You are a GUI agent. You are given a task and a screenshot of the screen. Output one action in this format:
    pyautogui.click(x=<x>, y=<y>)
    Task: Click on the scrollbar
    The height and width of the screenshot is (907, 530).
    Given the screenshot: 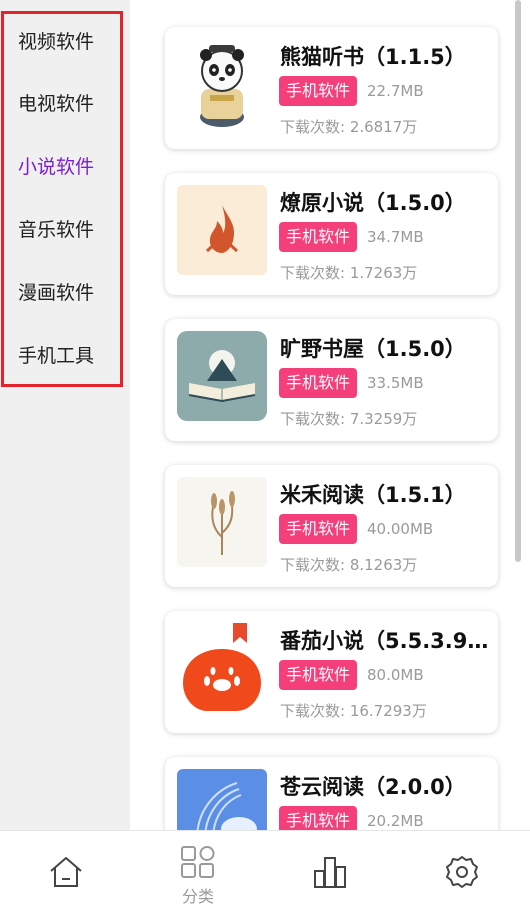 What is the action you would take?
    pyautogui.click(x=518, y=281)
    